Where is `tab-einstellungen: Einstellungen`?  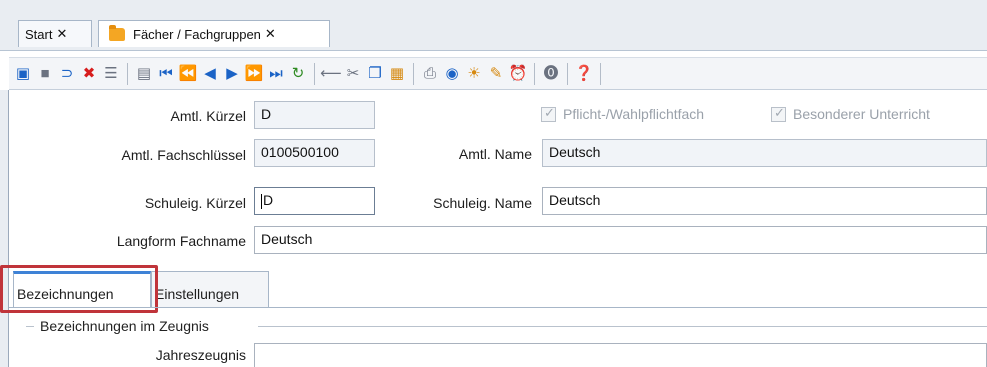 tab-einstellungen: Einstellungen is located at coordinates (210, 289).